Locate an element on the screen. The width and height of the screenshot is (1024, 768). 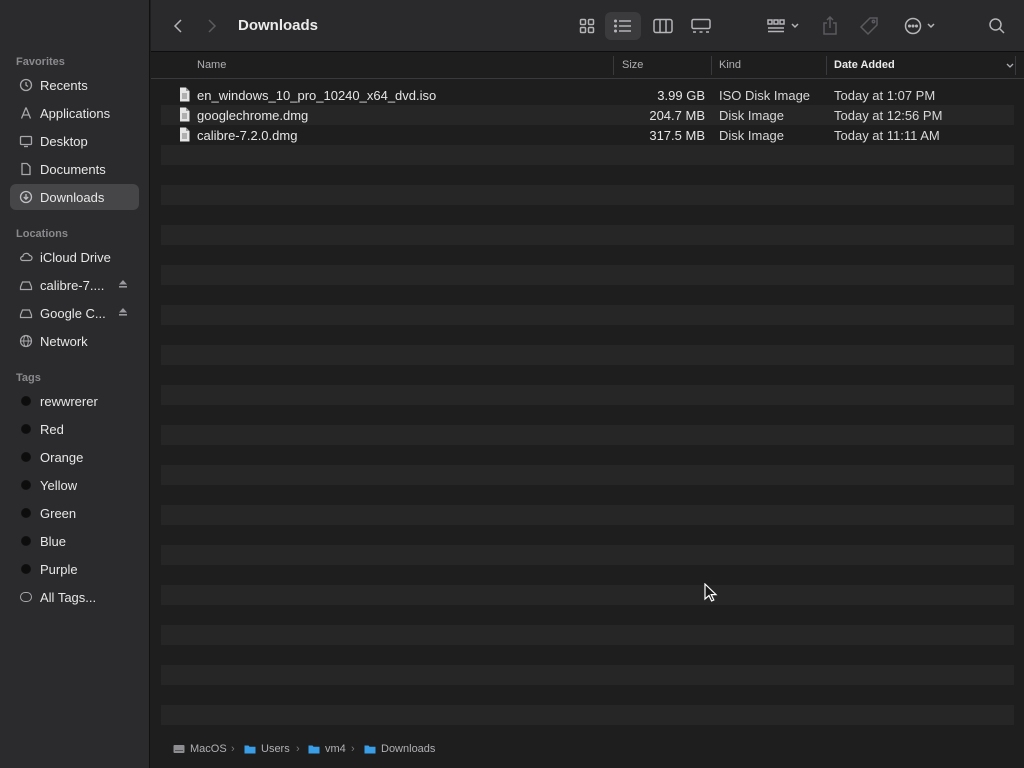
search-icon is located at coordinates (997, 26).